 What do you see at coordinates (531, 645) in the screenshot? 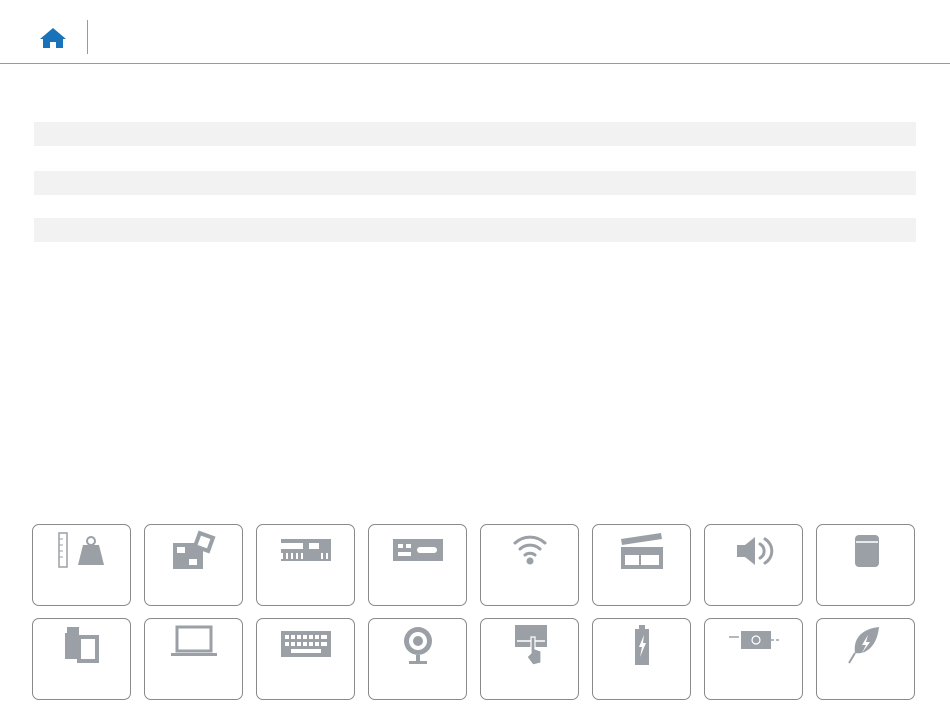
I see `touchpad-icon` at bounding box center [531, 645].